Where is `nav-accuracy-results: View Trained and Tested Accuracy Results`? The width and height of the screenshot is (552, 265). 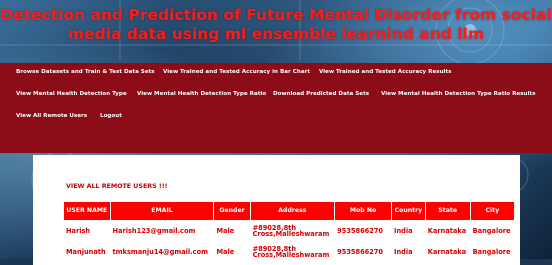
nav-accuracy-results: View Trained and Tested Accuracy Results is located at coordinates (385, 72).